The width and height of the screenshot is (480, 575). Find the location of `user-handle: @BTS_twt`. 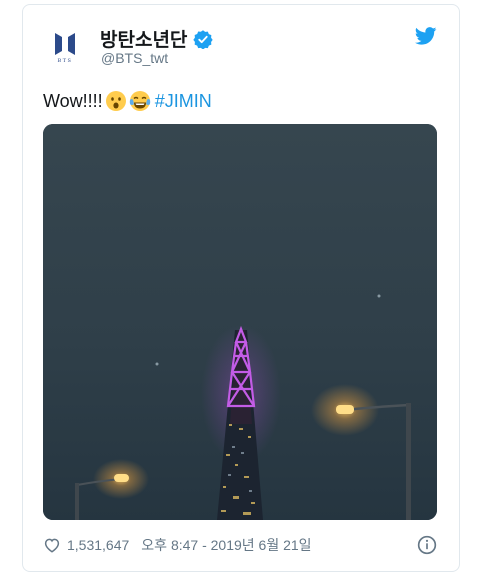

user-handle: @BTS_twt is located at coordinates (134, 58).